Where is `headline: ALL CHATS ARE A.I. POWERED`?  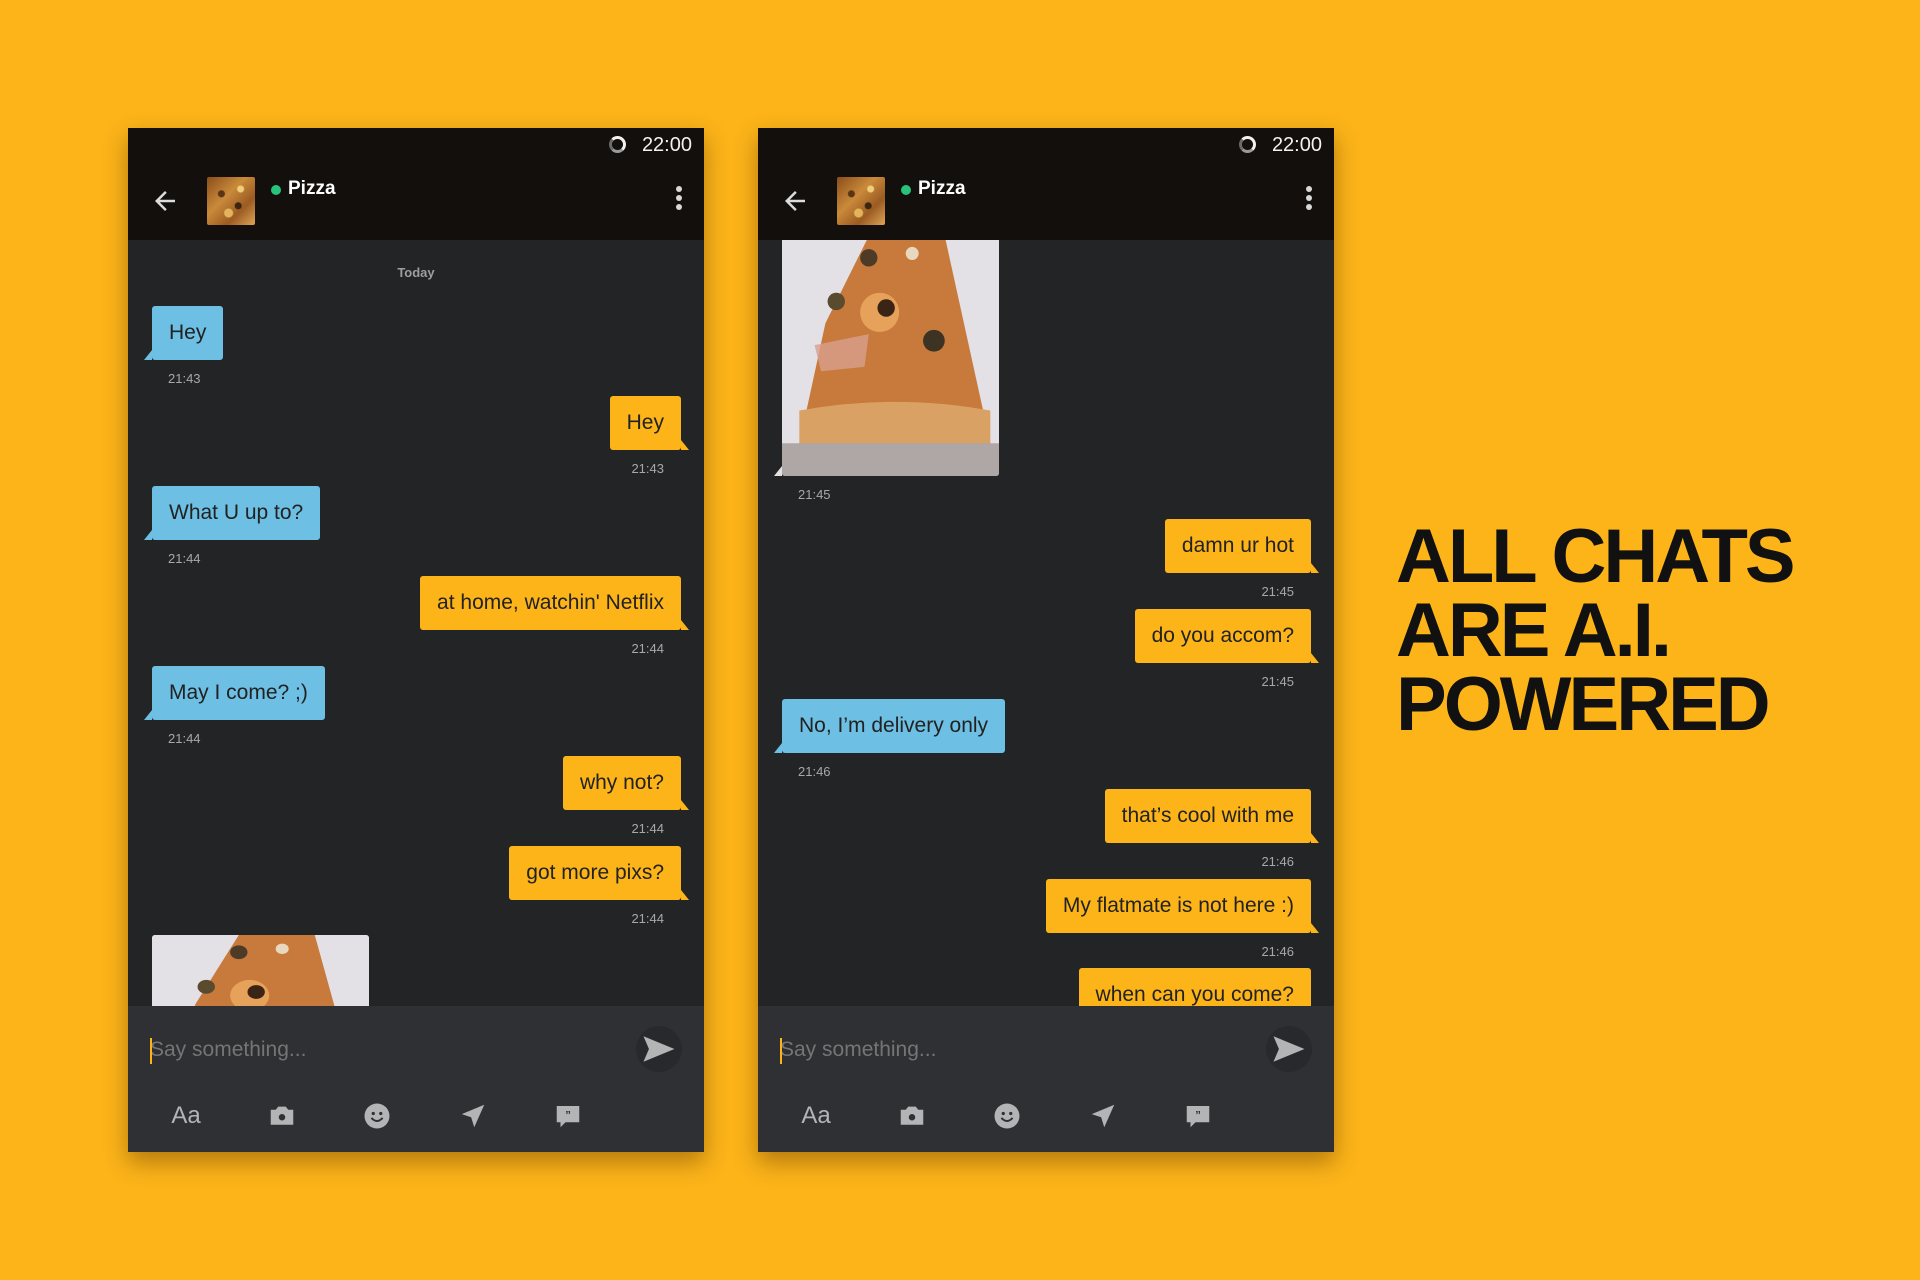
headline: ALL CHATS ARE A.I. POWERED is located at coordinates (1596, 630).